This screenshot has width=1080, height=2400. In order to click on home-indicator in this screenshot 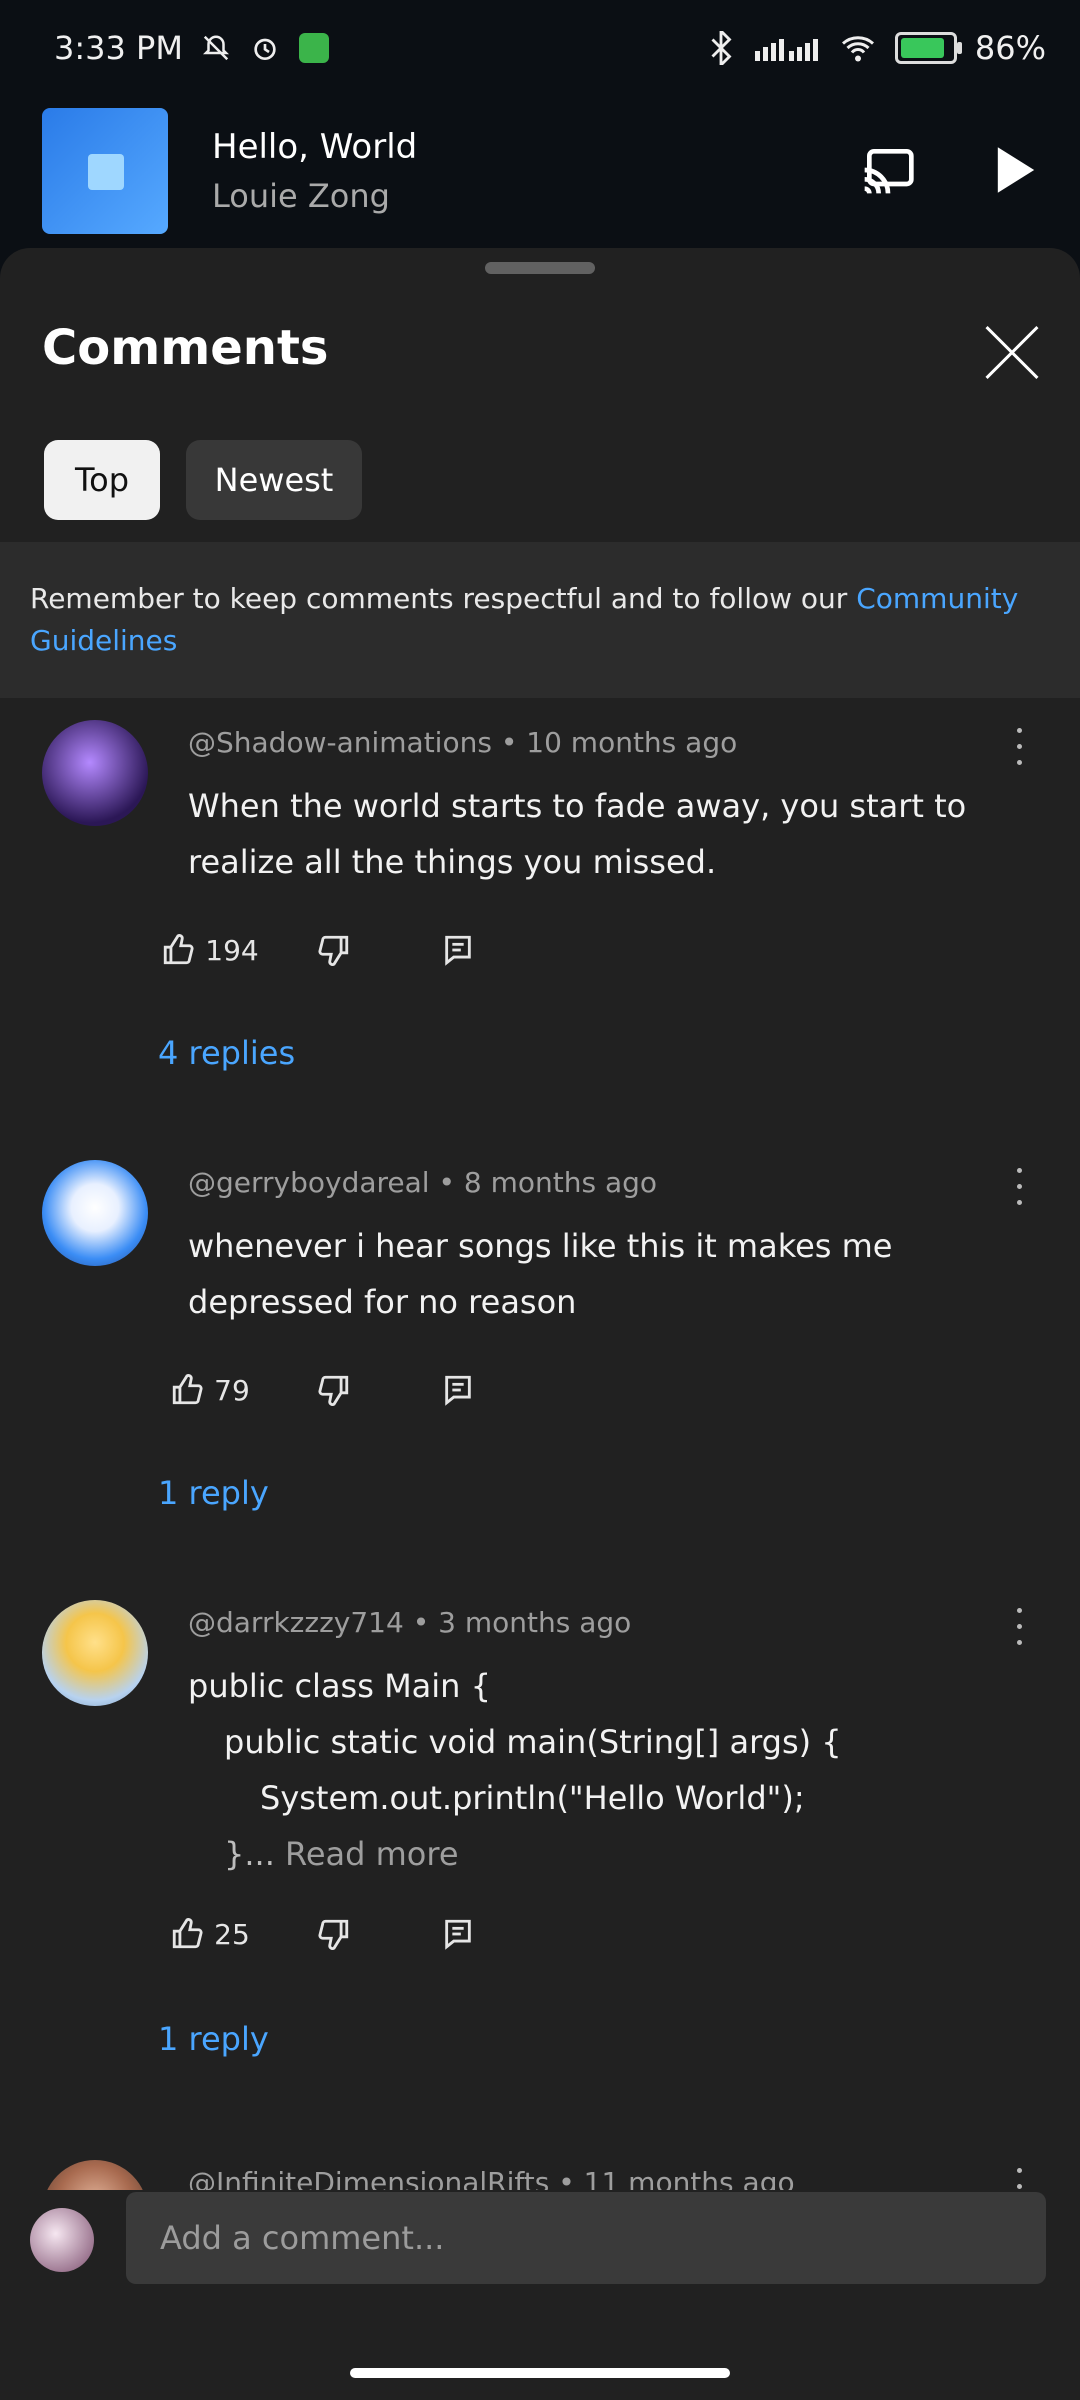, I will do `click(540, 2373)`.